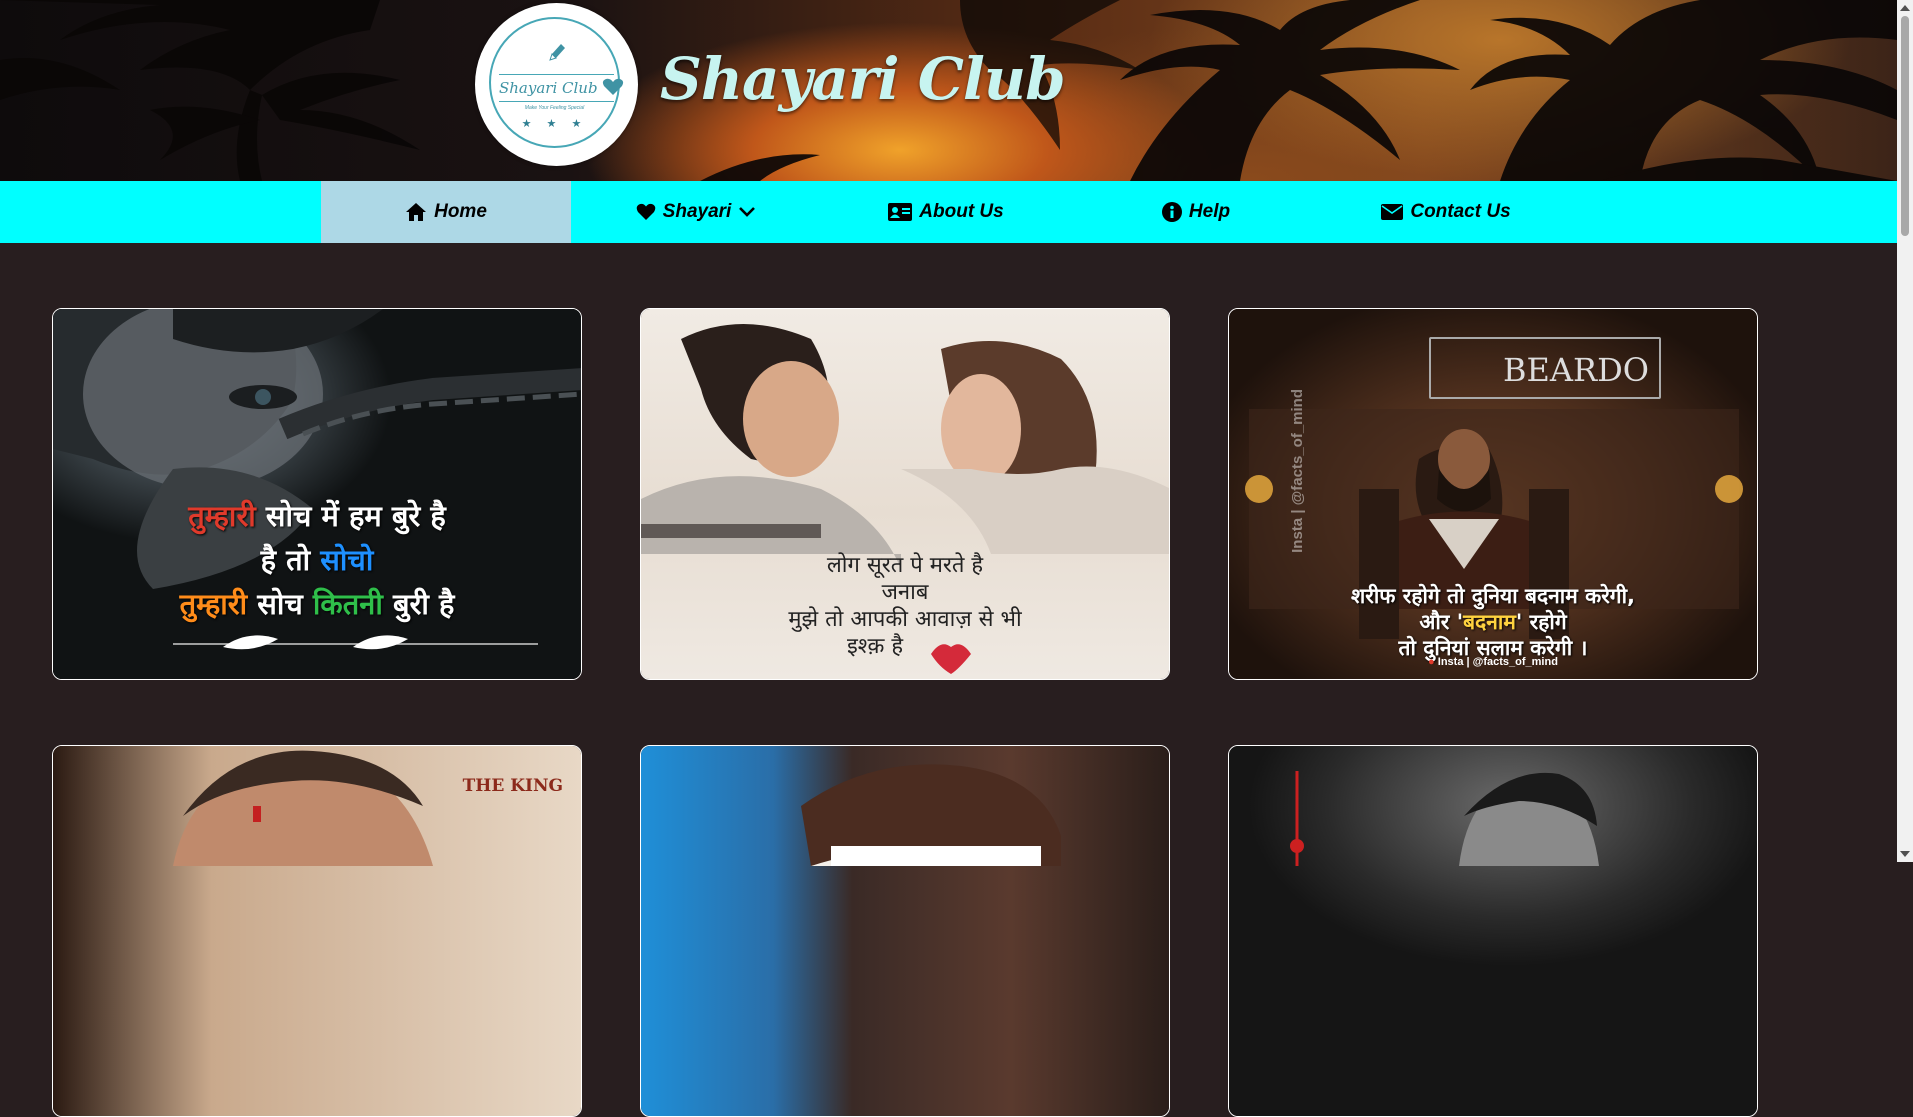 This screenshot has width=1913, height=1117. What do you see at coordinates (512, 786) in the screenshot?
I see `card-overlay-text: THE KING` at bounding box center [512, 786].